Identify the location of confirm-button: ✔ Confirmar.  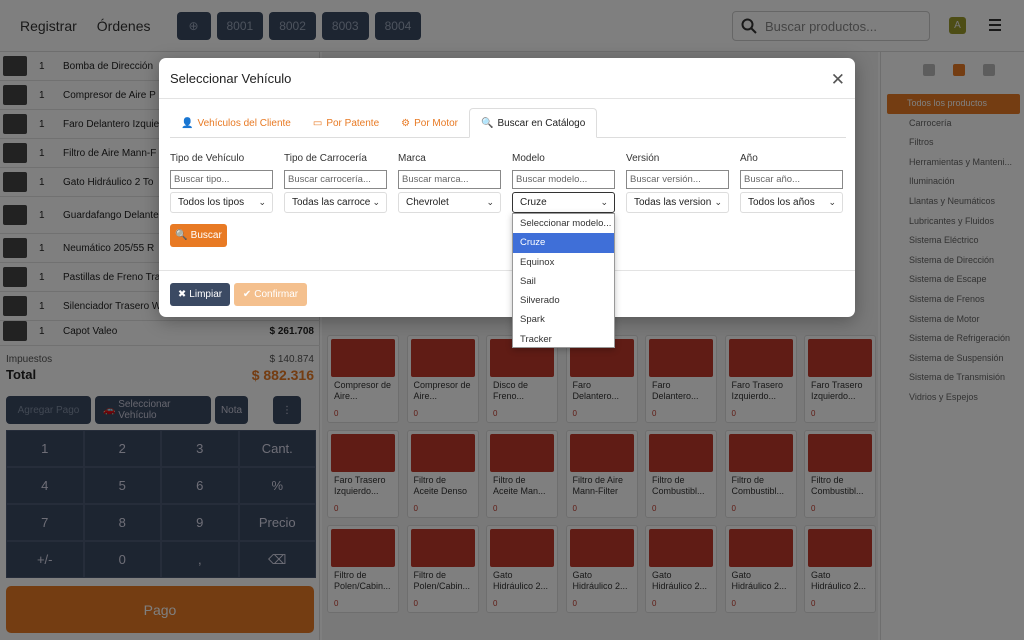
(270, 294).